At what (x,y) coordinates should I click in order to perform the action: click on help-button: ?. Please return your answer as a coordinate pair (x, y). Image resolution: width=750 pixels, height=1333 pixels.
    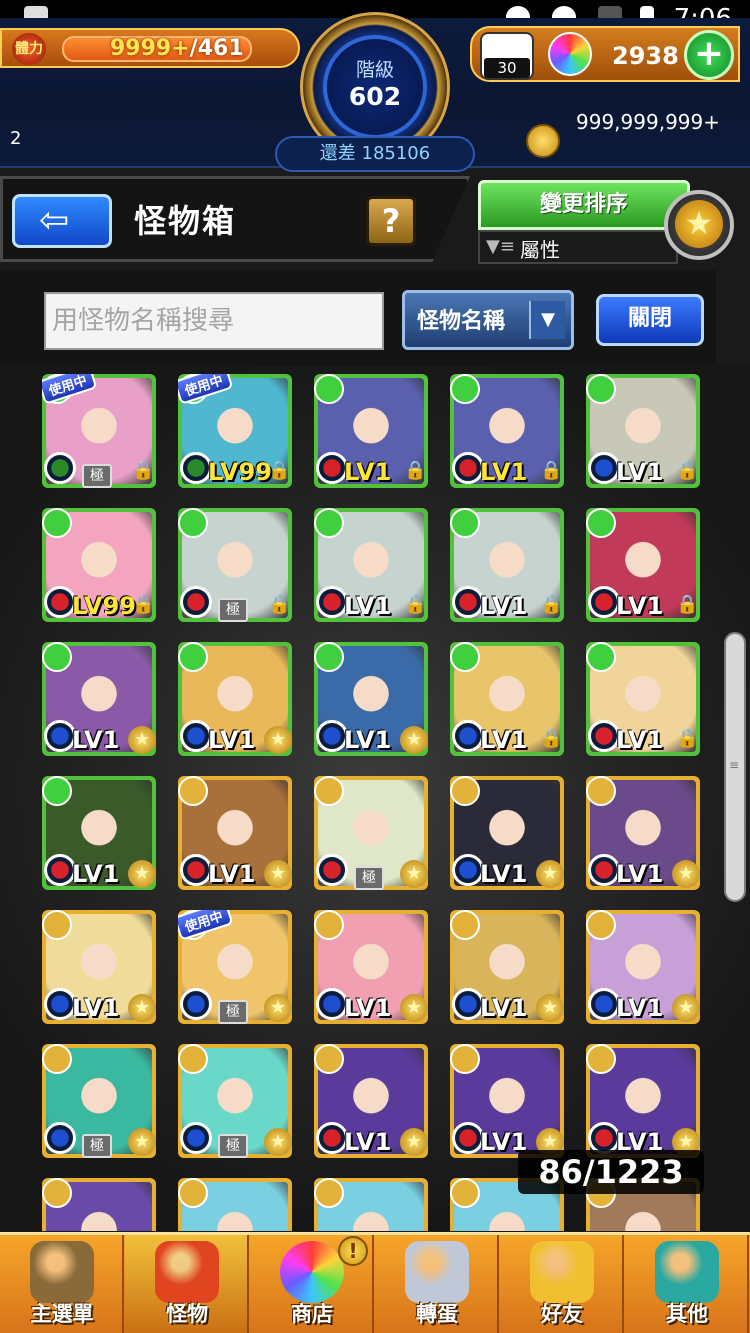
    Looking at the image, I should click on (391, 221).